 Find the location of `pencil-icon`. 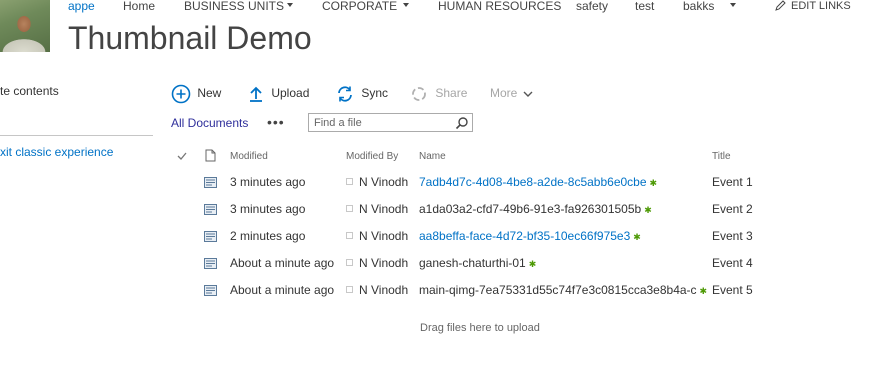

pencil-icon is located at coordinates (780, 5).